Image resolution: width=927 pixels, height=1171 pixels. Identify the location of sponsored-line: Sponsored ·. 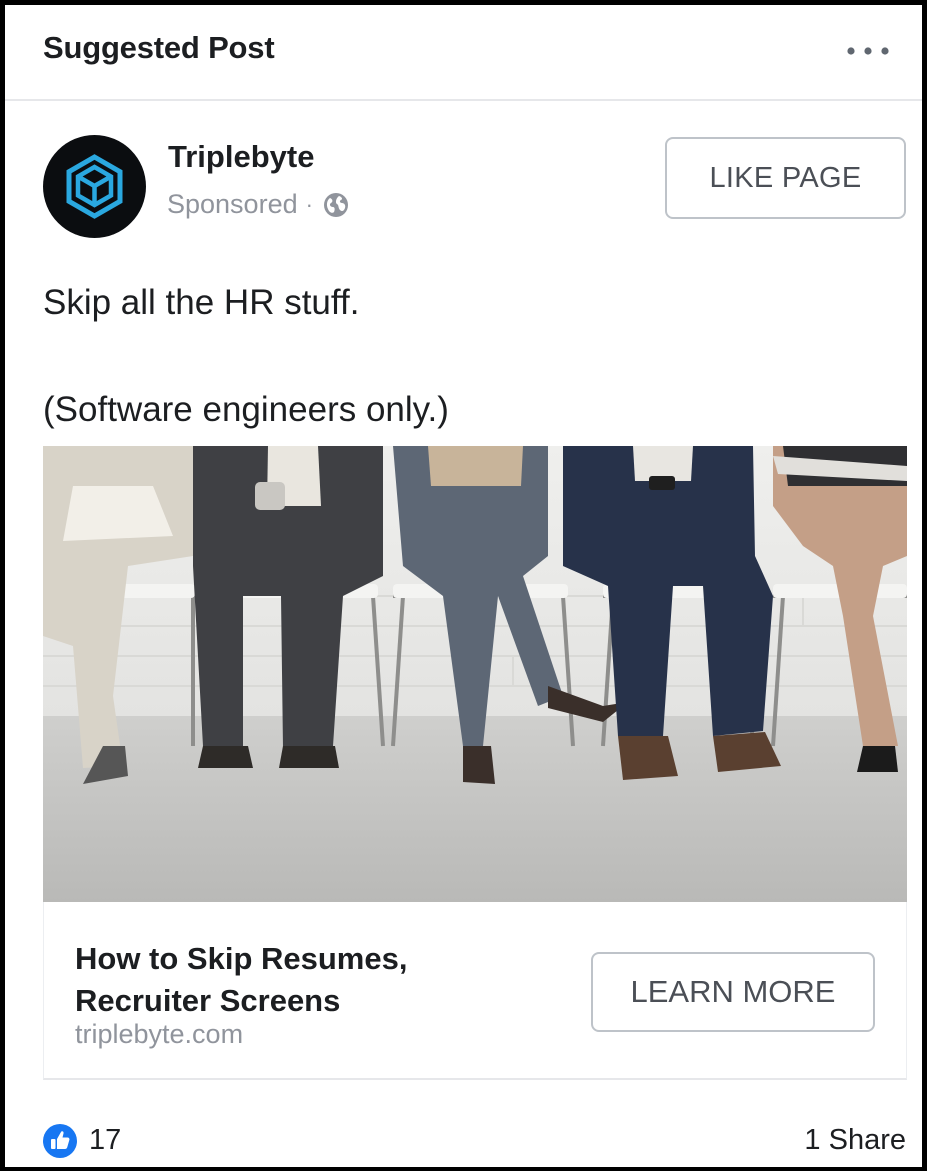
(259, 204).